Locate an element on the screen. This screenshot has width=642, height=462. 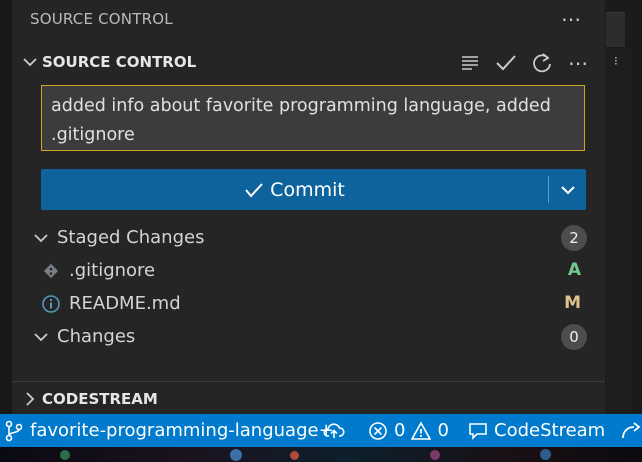
comment-icon is located at coordinates (478, 431).